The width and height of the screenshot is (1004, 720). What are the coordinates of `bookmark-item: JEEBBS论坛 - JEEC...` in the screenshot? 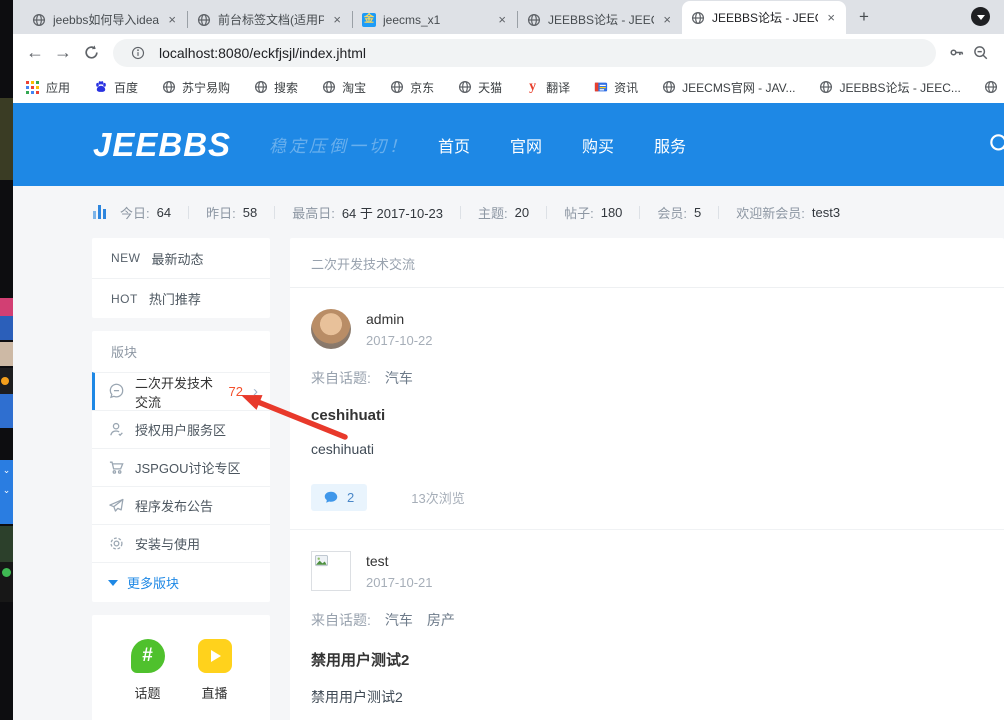 It's located at (890, 87).